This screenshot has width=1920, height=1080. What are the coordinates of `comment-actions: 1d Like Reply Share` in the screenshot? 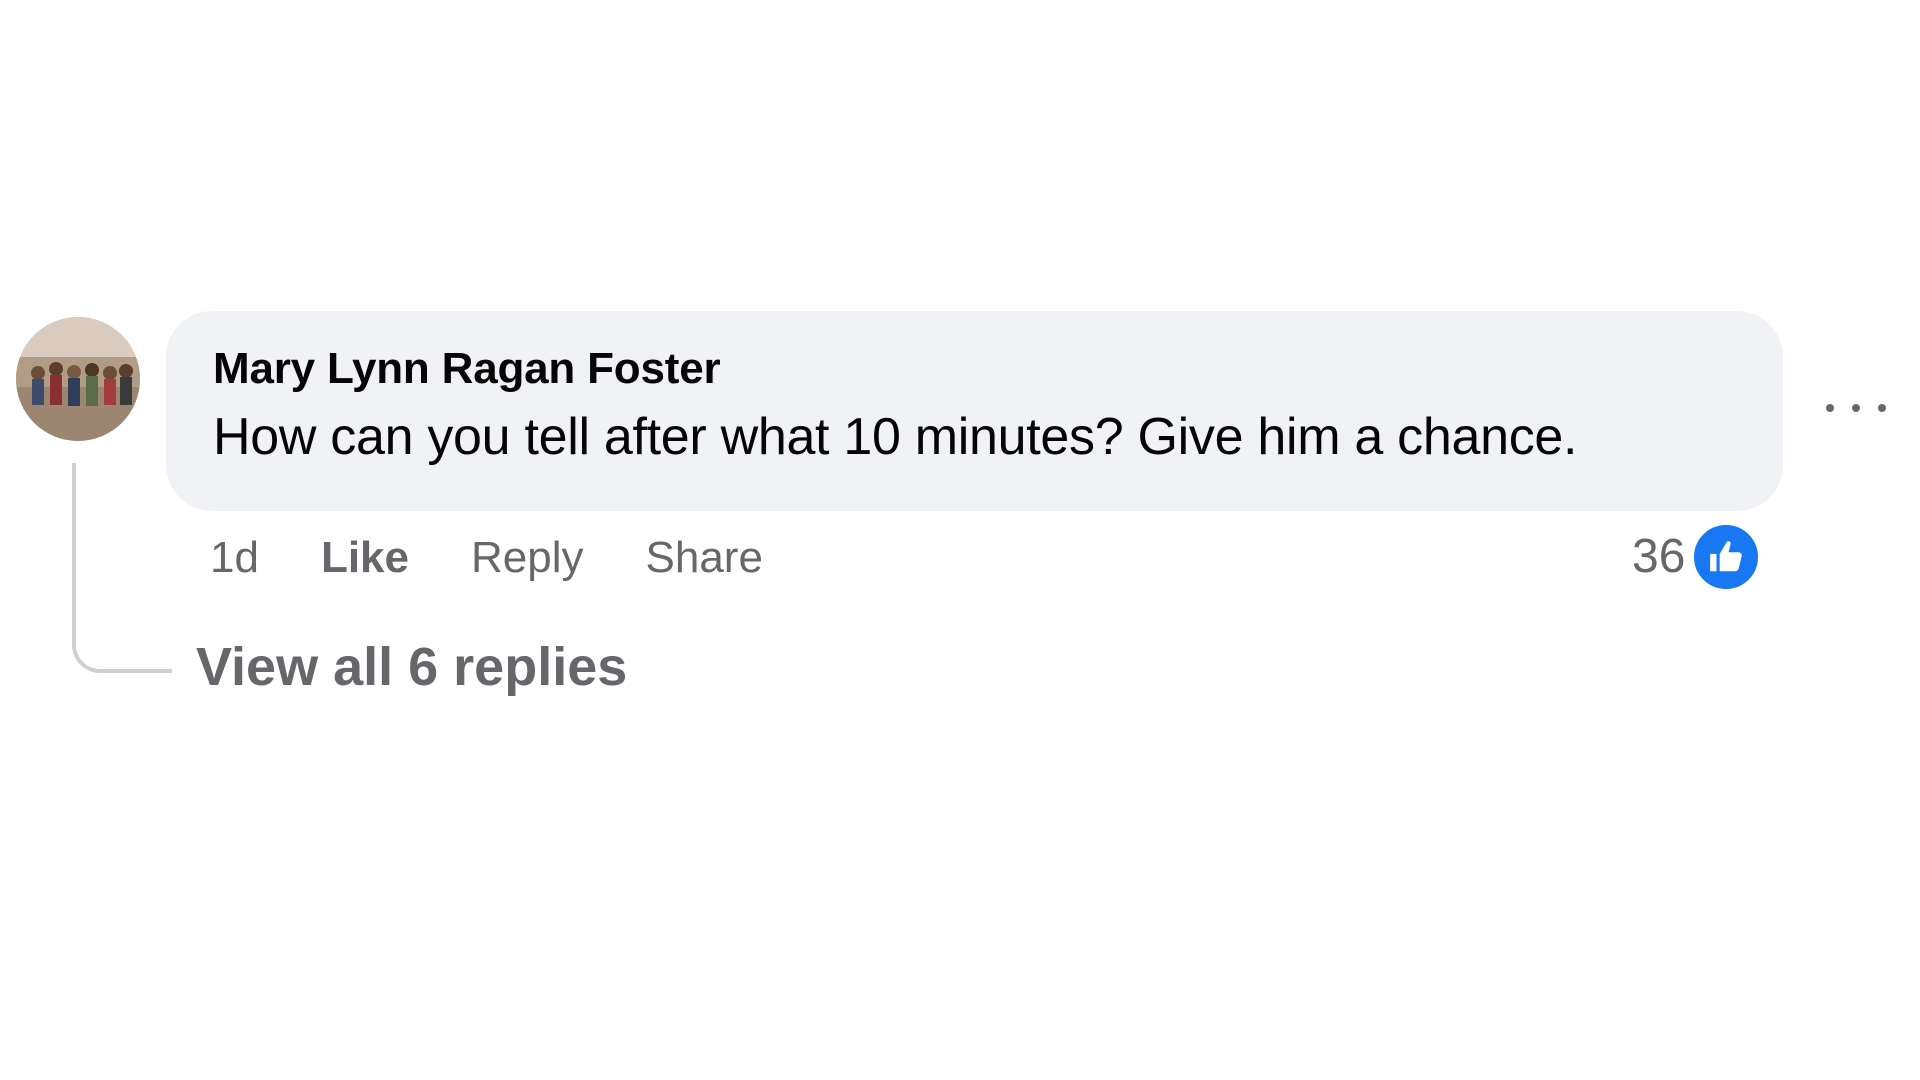 It's located at (486, 558).